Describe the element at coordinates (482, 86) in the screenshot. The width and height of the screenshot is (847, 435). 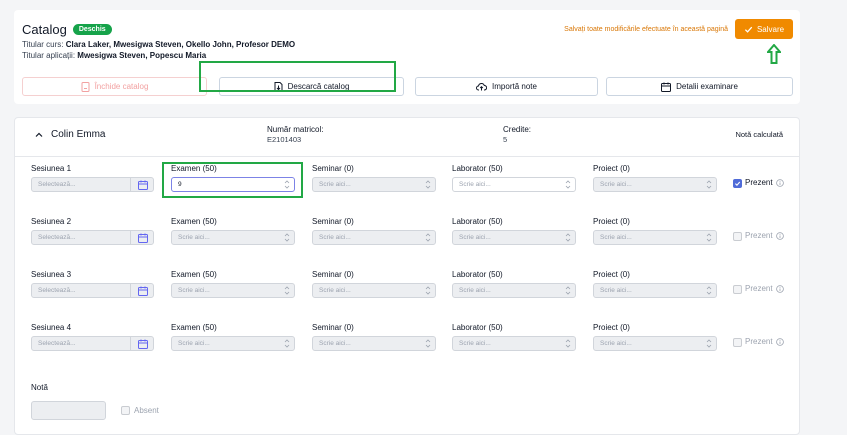
I see `cloud-upload-icon` at that location.